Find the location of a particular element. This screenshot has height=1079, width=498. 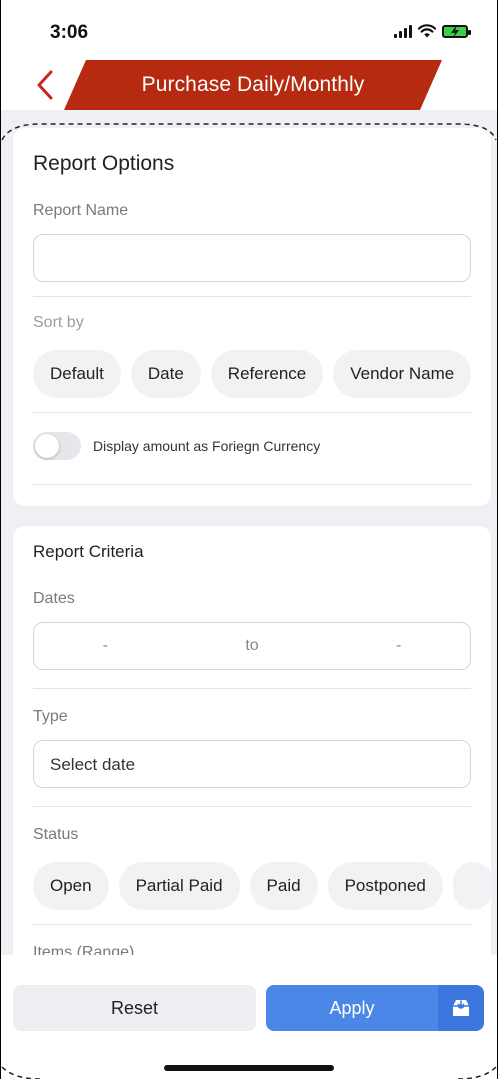

status-chip-open: Open is located at coordinates (71, 886).